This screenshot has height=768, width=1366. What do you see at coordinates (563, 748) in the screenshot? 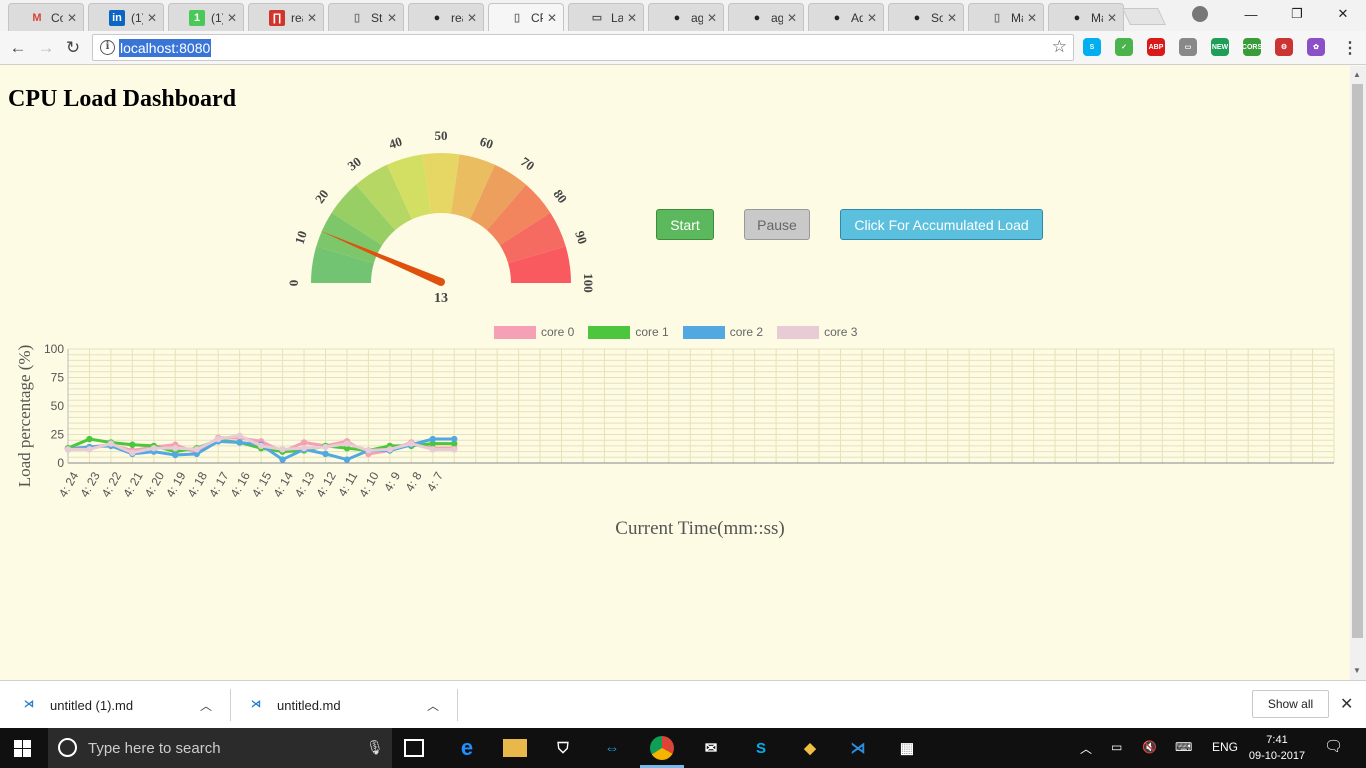
I see `store-icon: ⛉` at bounding box center [563, 748].